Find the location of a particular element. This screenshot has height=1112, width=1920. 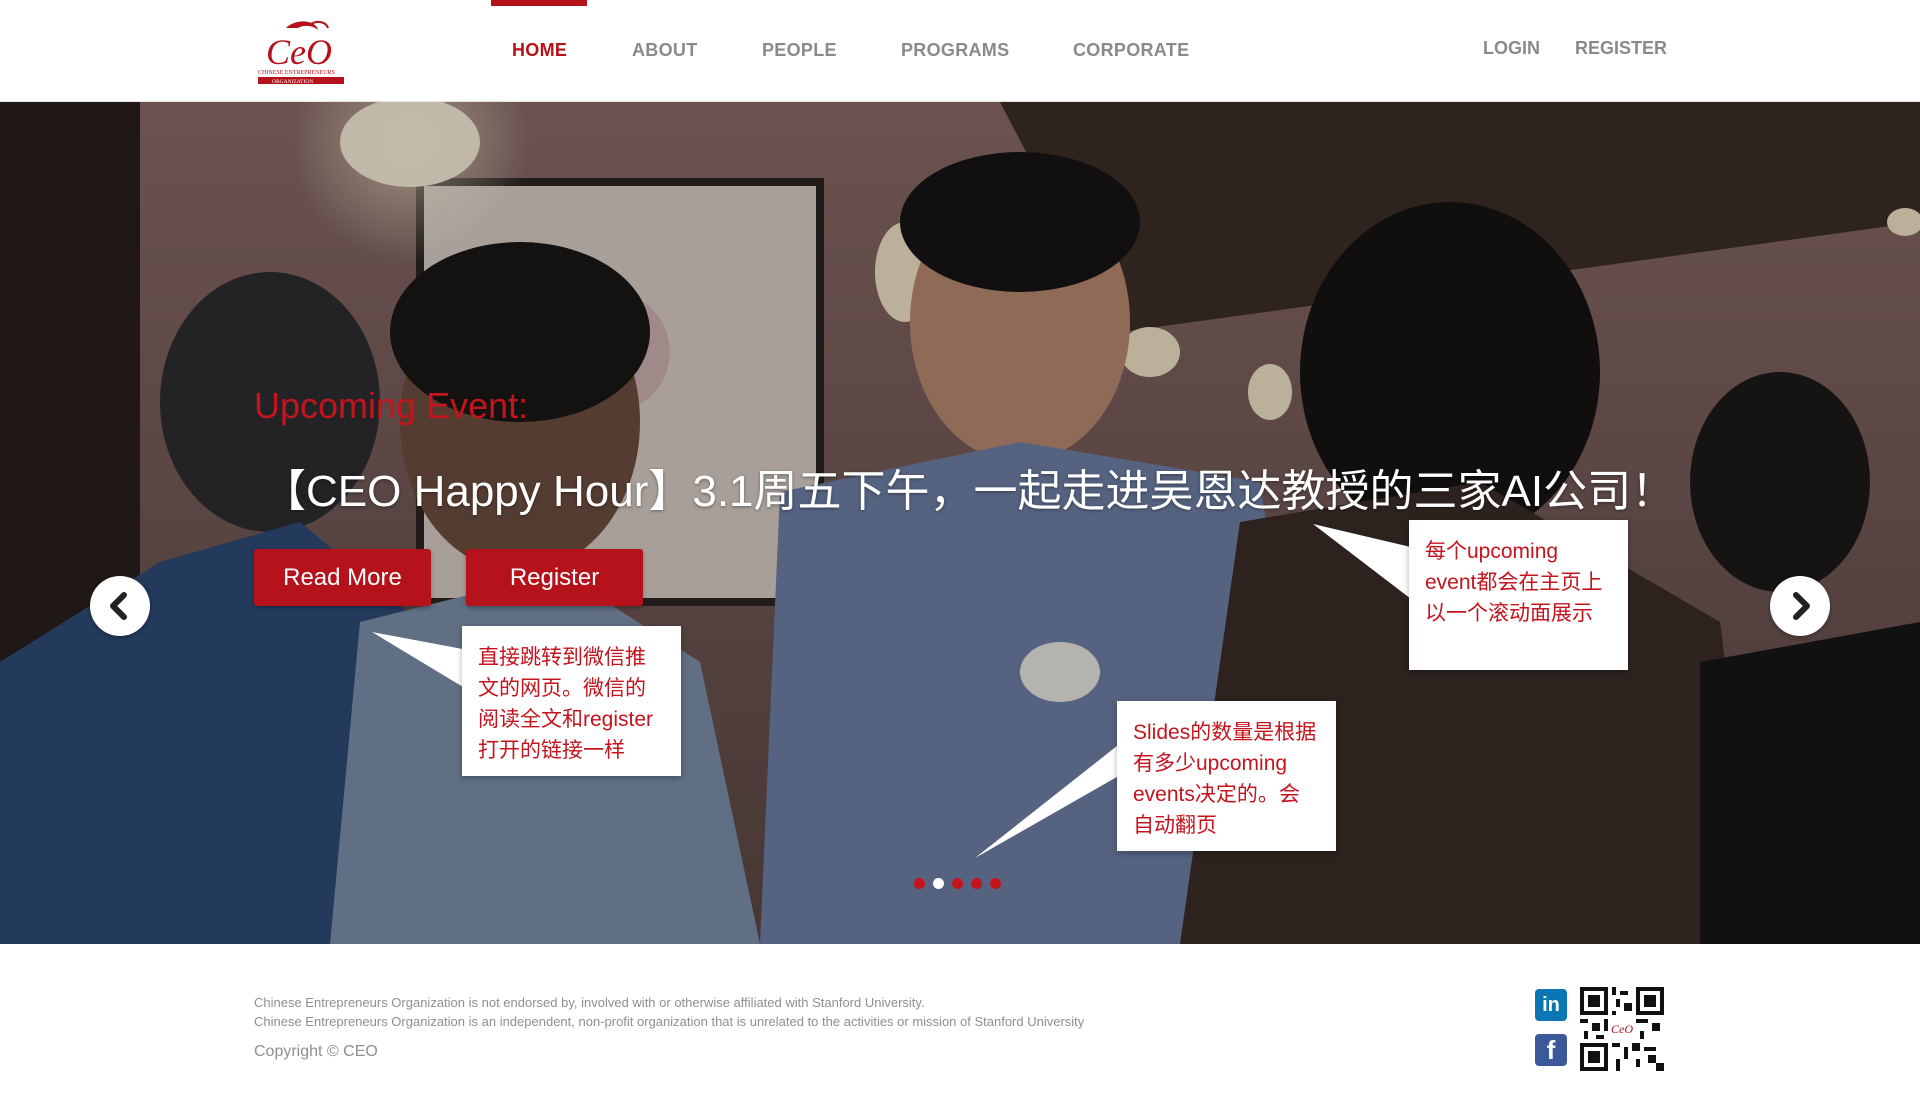

copyright: Copyright © CEO is located at coordinates (316, 1051).